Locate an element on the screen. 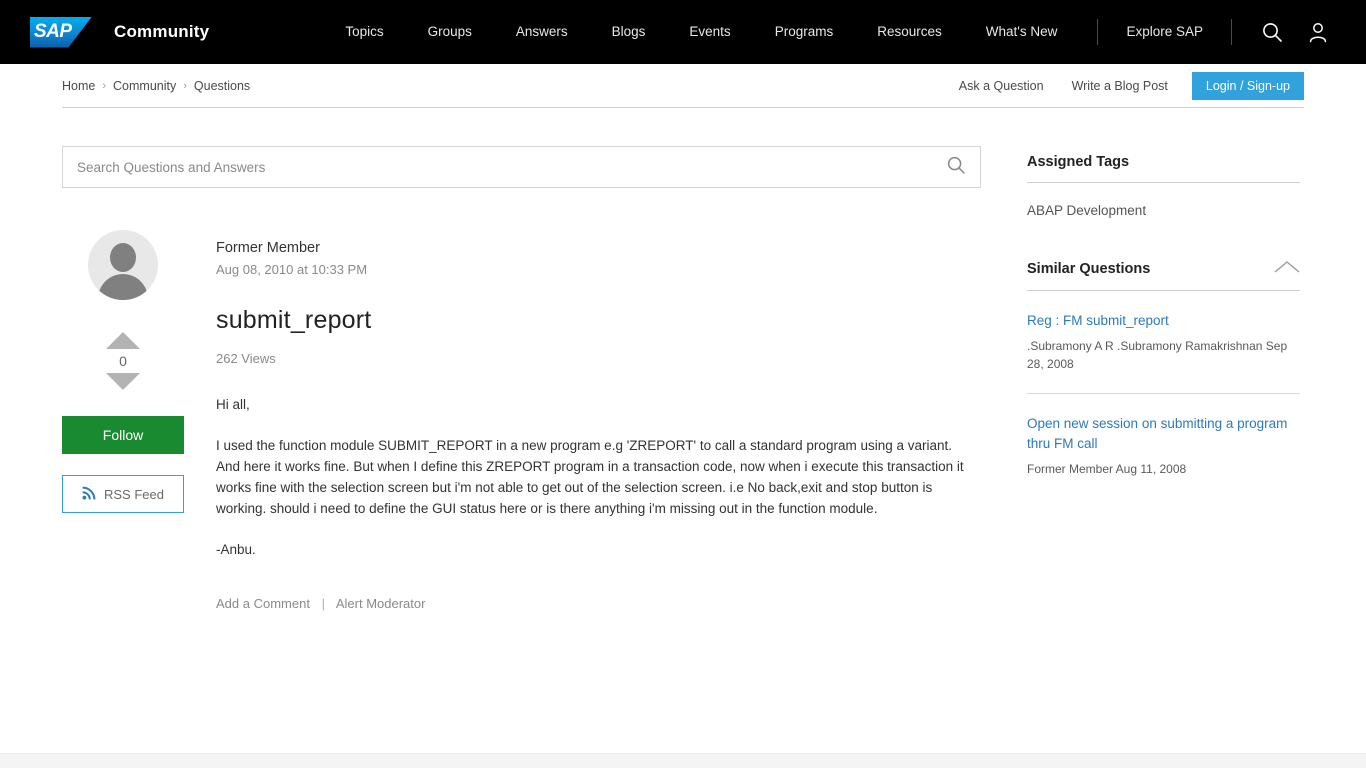 The height and width of the screenshot is (768, 1366). assigned-tags-title: Assigned Tags is located at coordinates (1078, 162).